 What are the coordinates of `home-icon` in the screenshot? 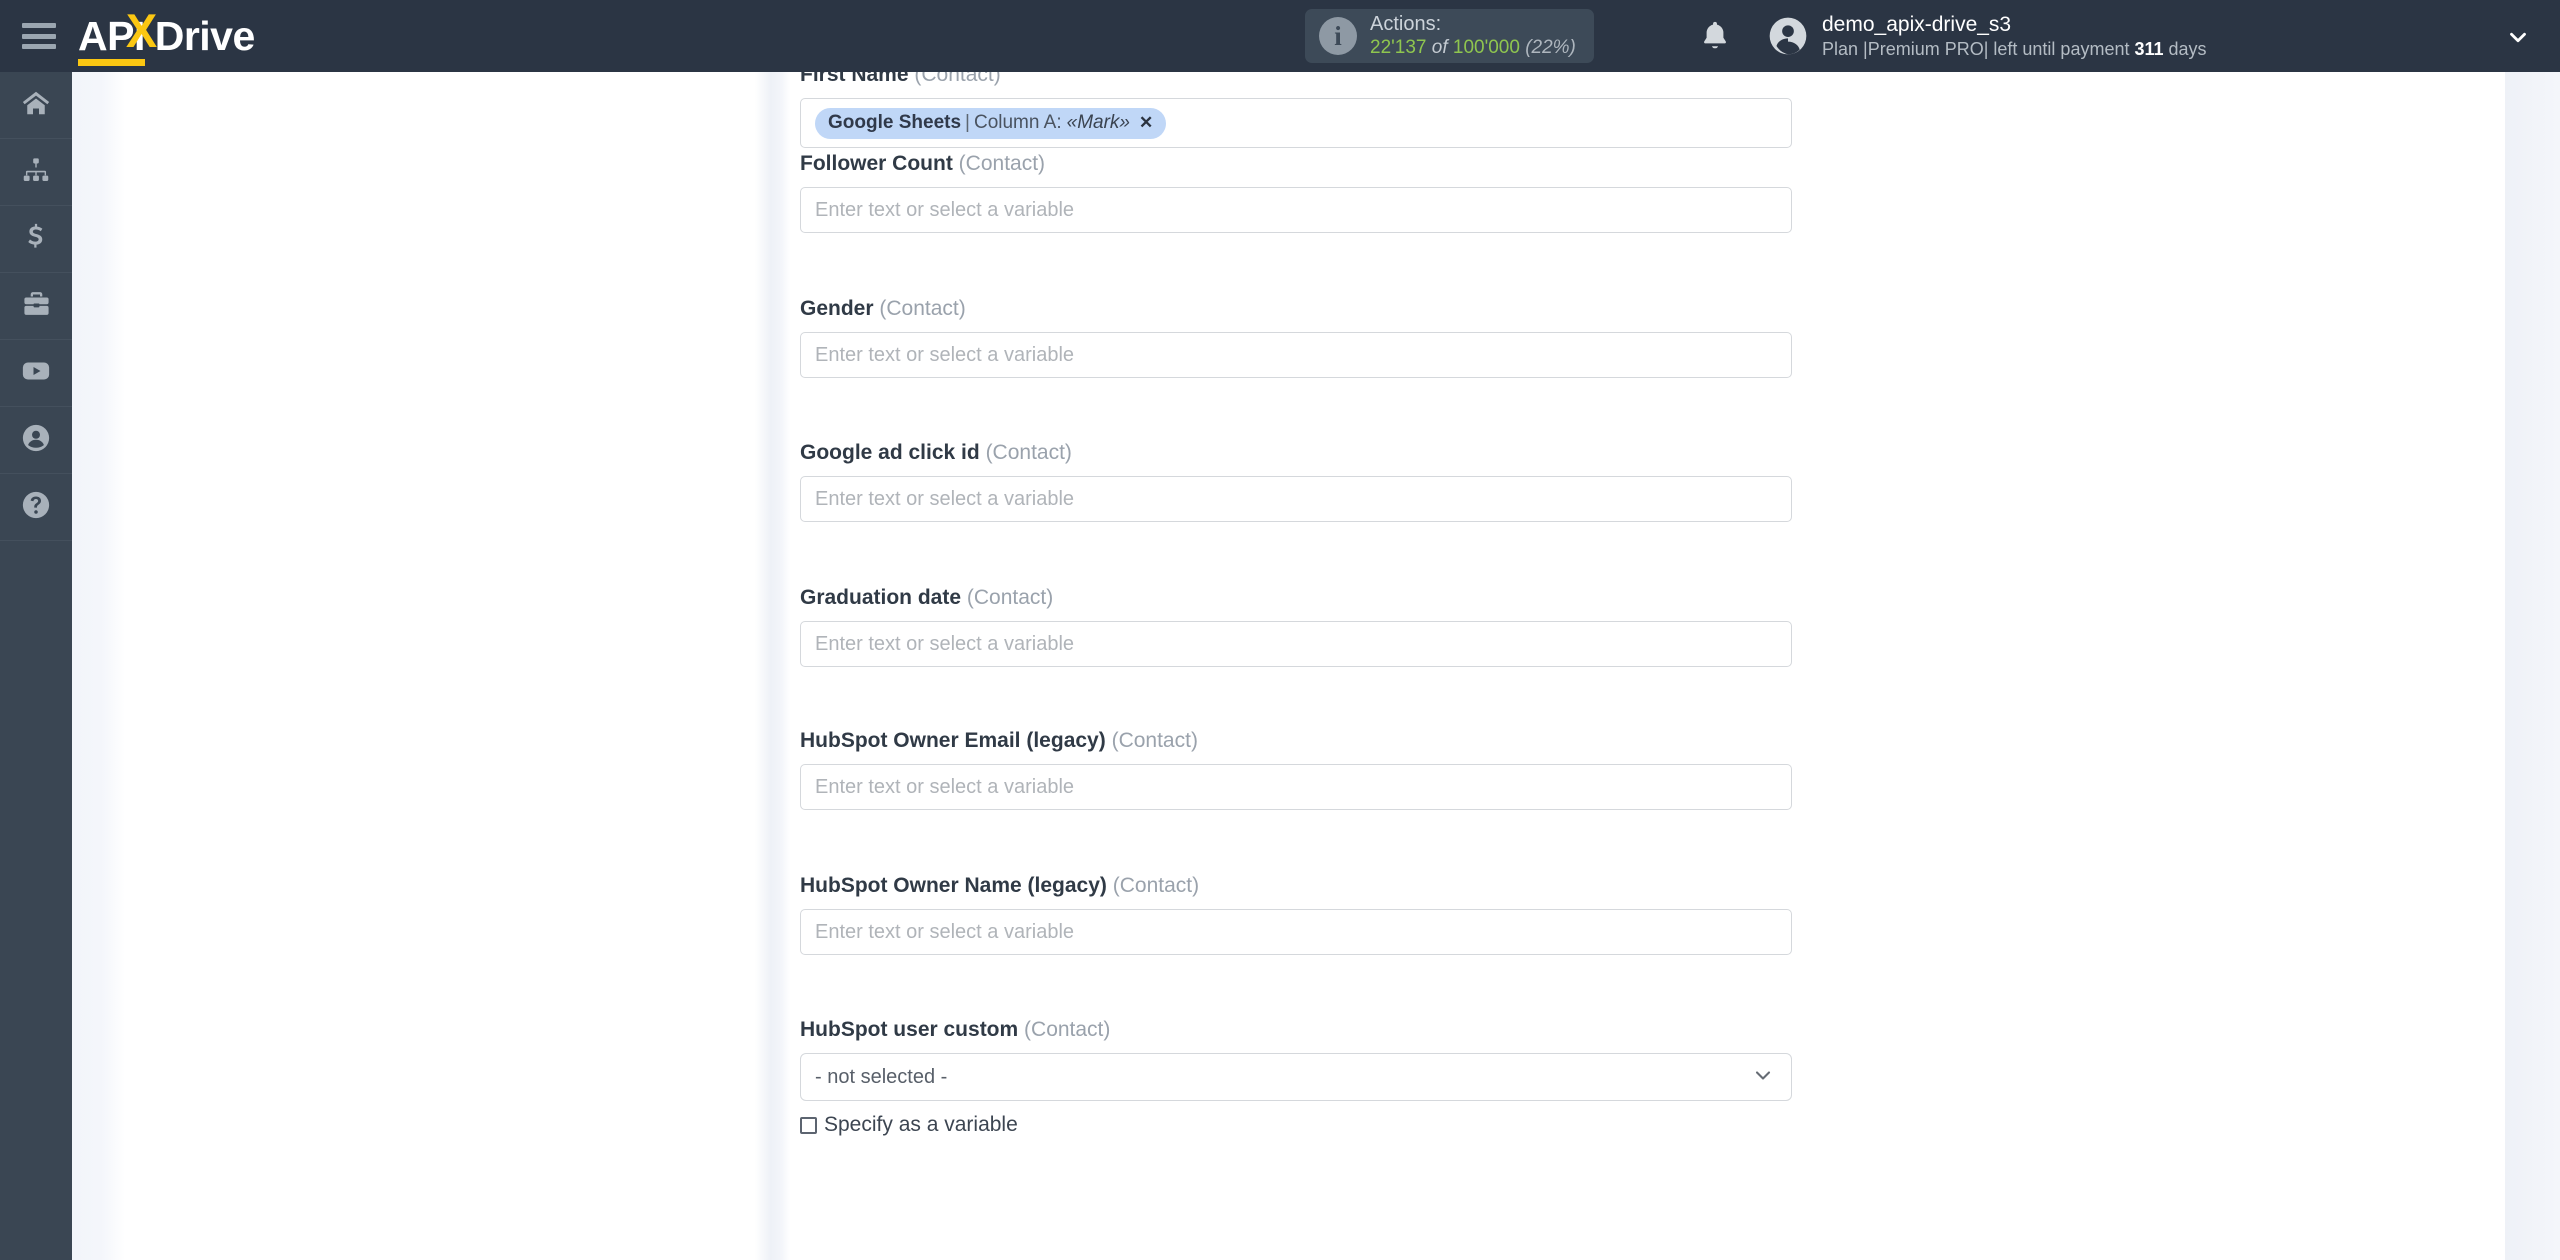 It's located at (36, 105).